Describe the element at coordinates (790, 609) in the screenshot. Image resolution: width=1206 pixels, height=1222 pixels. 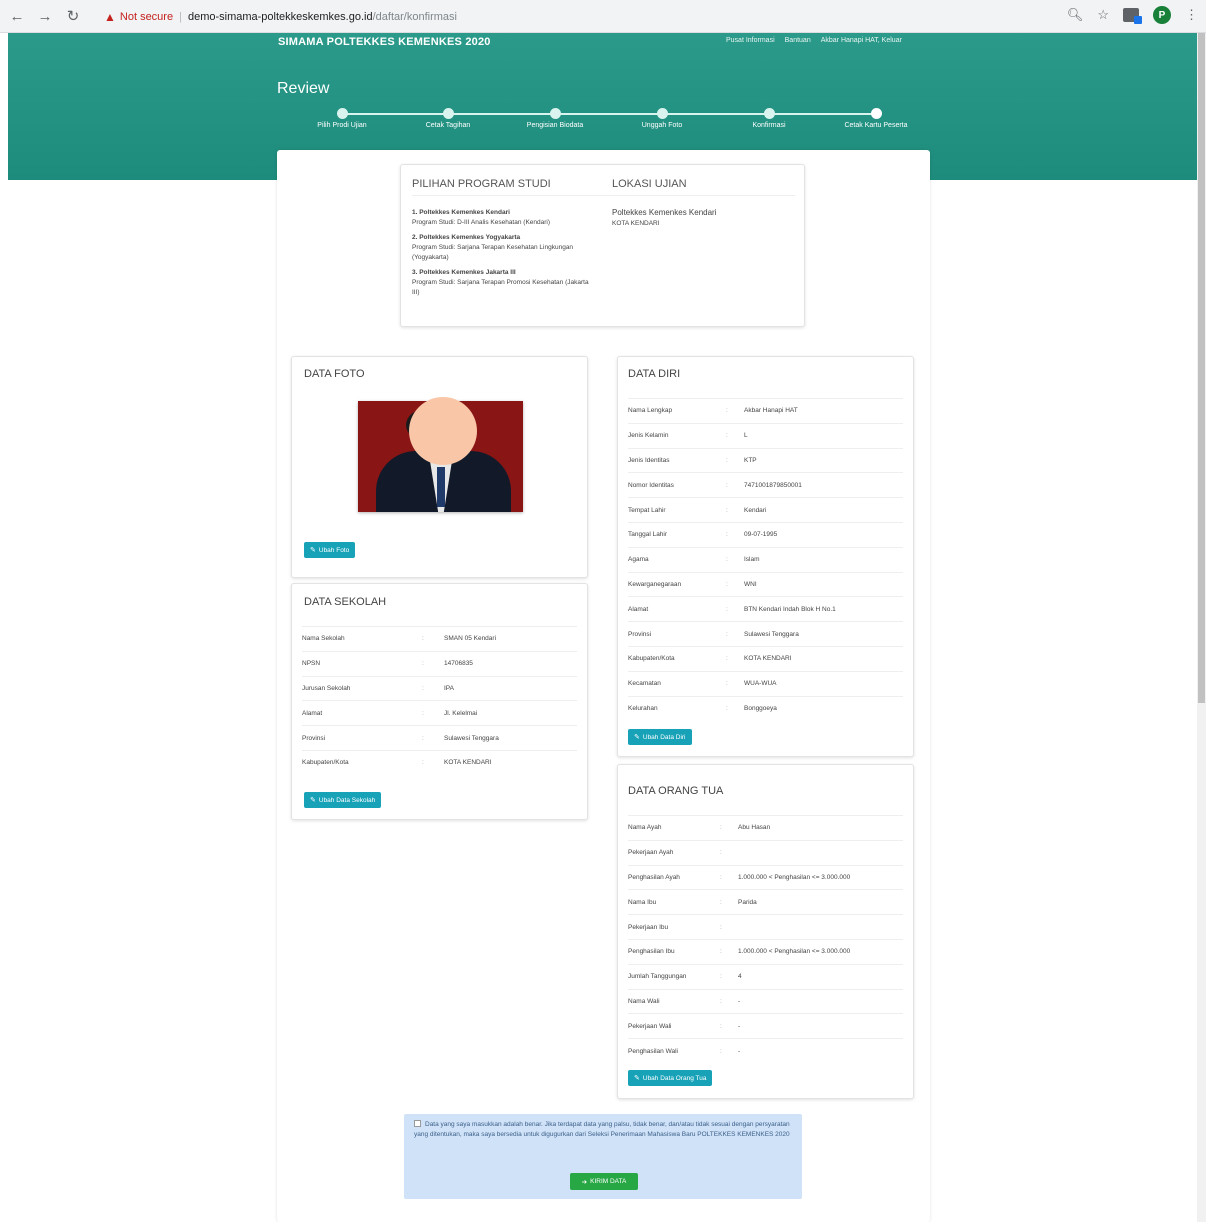
I see `row-value: BTN Kendari Indah Blok H No.1` at that location.